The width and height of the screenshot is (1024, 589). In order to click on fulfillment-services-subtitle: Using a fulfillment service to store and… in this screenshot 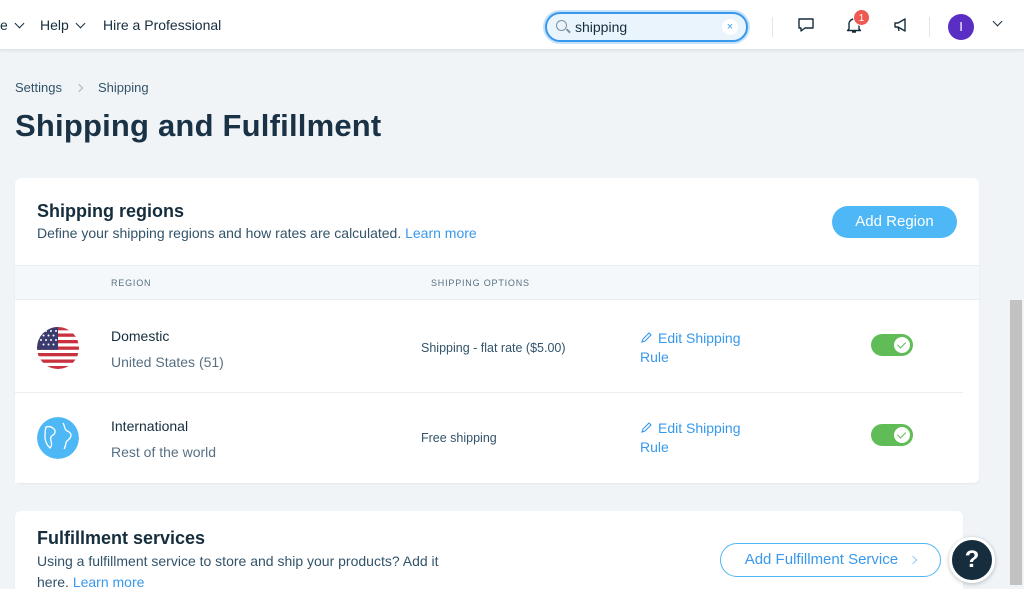, I will do `click(238, 571)`.